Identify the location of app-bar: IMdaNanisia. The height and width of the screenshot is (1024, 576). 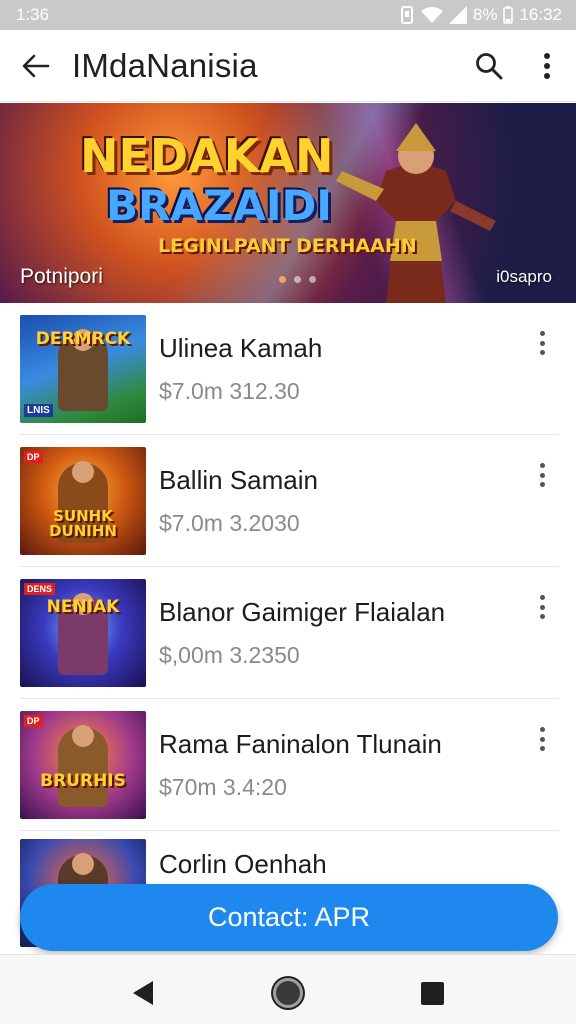
(288, 66).